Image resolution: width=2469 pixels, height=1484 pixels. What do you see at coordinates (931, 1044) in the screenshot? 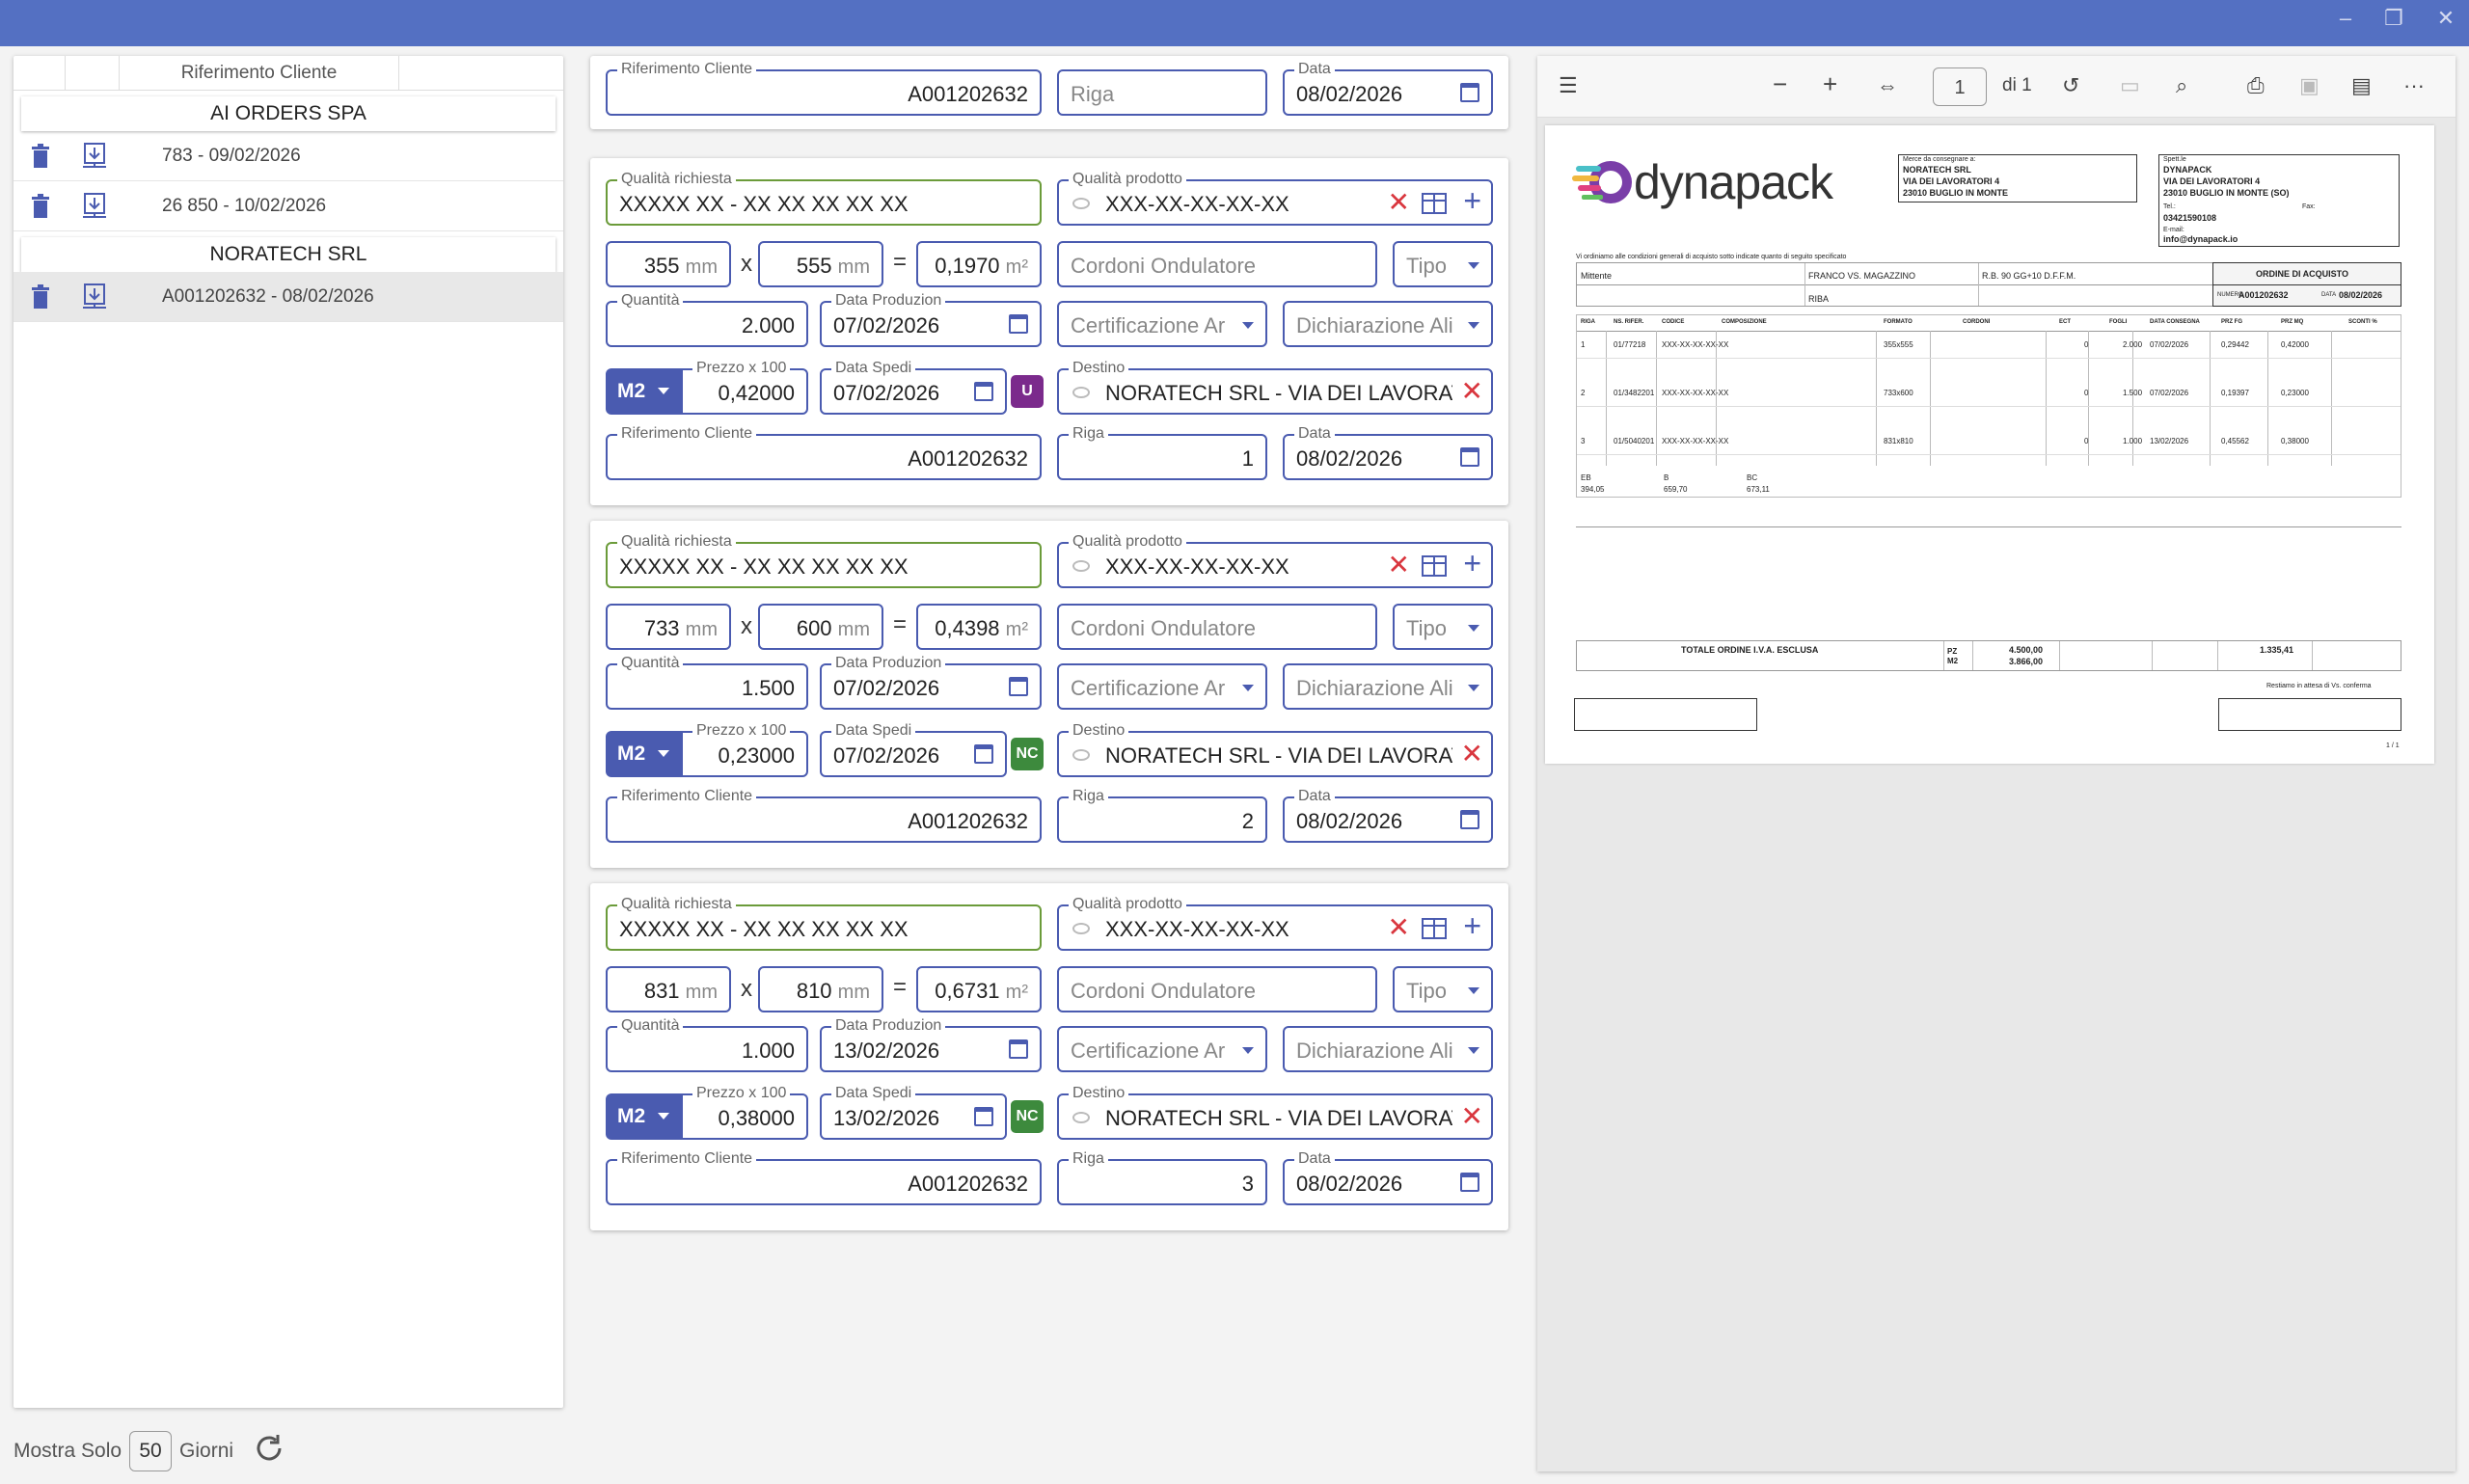
I see `data-produzione-field: Data Produzion 13/02/2026` at bounding box center [931, 1044].